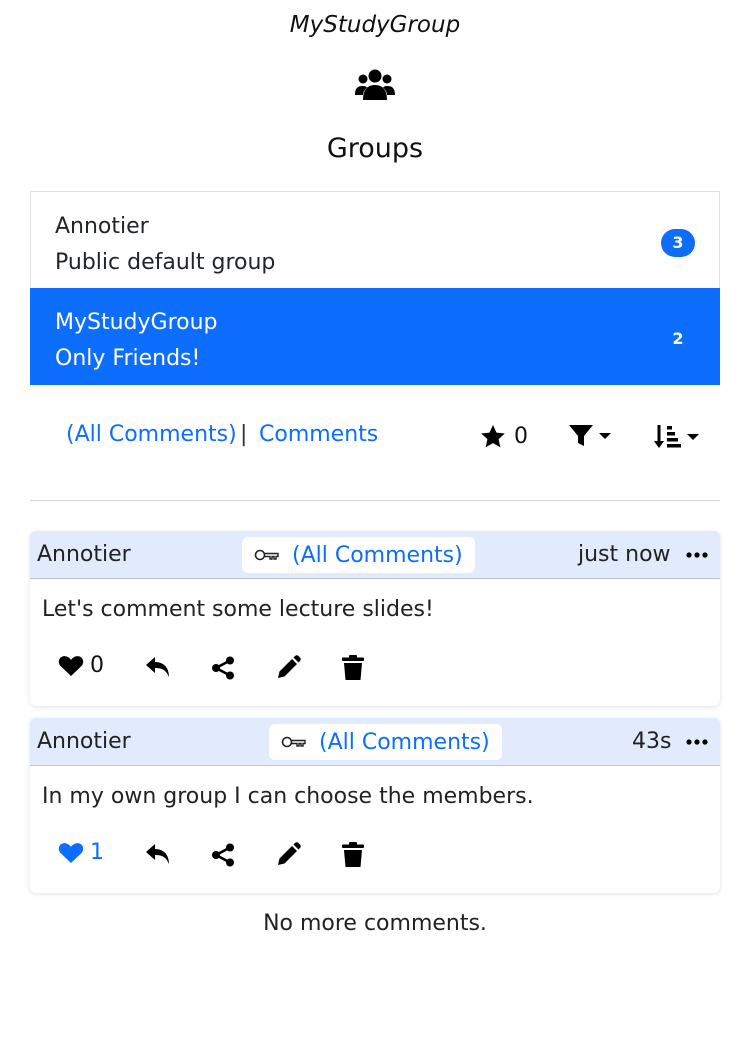  Describe the element at coordinates (238, 609) in the screenshot. I see `comment-text: Let's comment some lecture slides!` at that location.